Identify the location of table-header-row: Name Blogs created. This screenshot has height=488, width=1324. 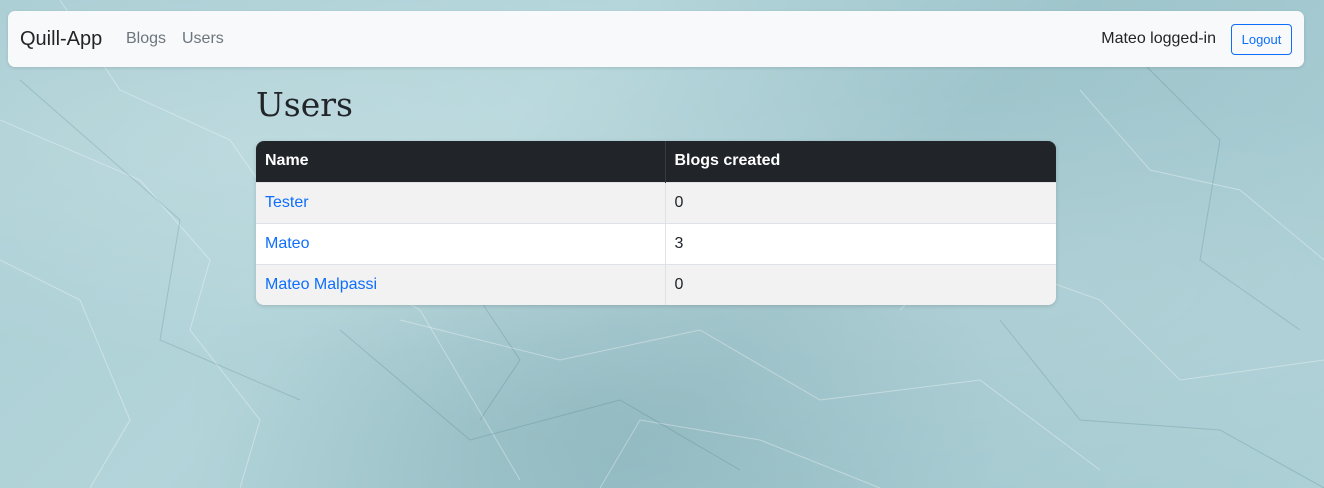
(656, 161).